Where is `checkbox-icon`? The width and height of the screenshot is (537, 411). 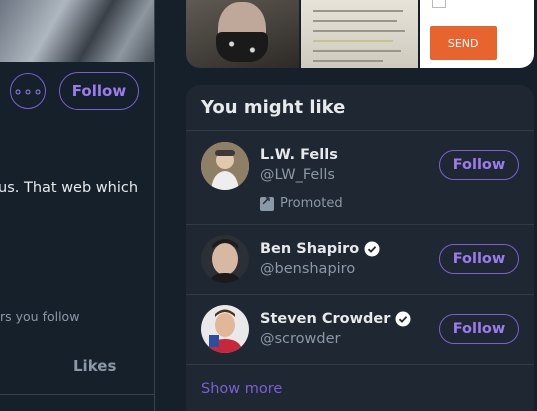
checkbox-icon is located at coordinates (438, 4).